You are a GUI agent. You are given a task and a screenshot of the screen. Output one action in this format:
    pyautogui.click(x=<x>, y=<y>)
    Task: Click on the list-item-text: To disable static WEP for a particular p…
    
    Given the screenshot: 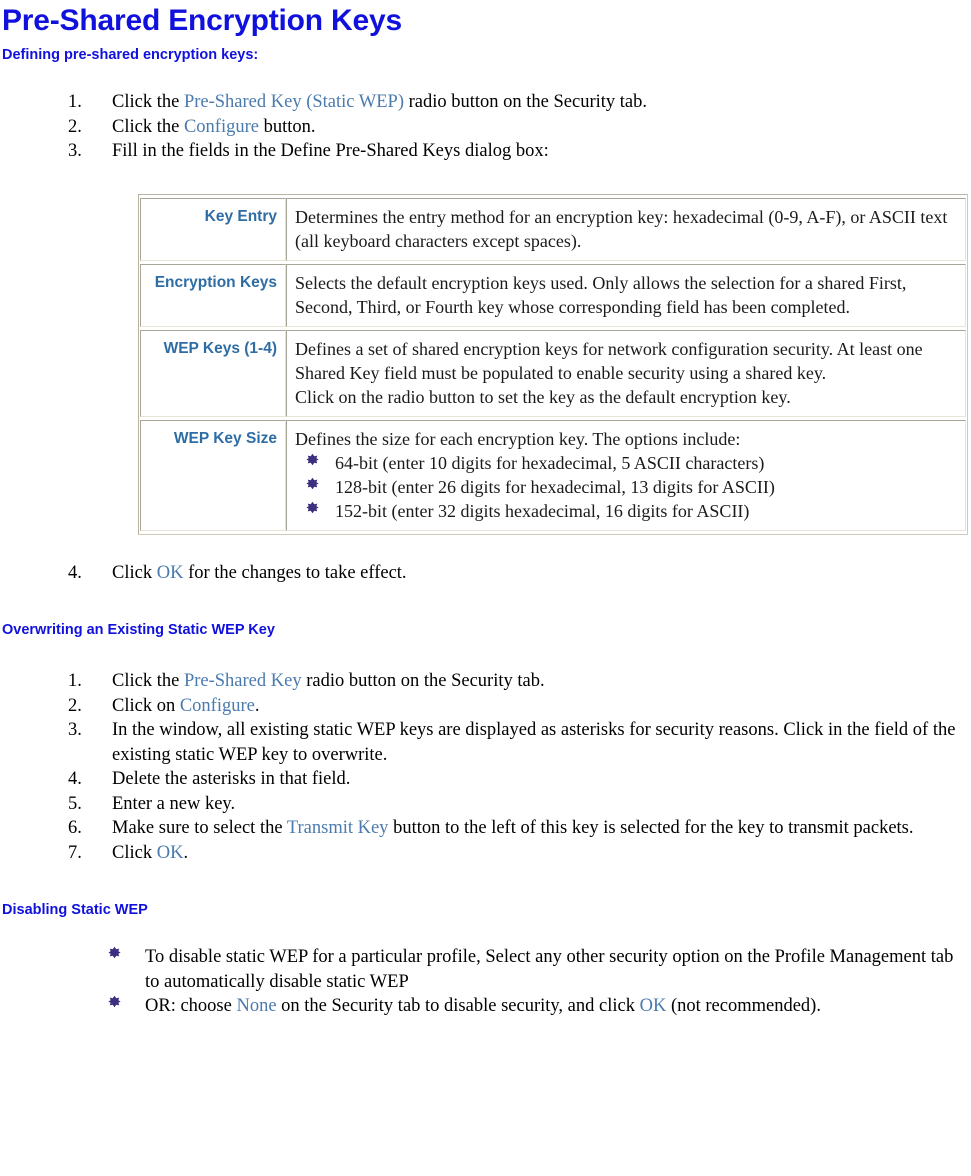 What is the action you would take?
    pyautogui.click(x=549, y=969)
    